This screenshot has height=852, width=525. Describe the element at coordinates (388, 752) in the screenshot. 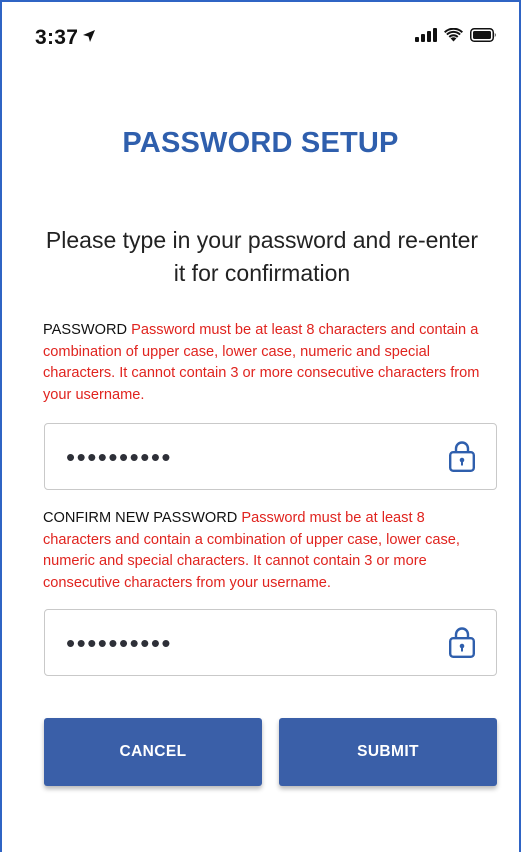

I see `submit-button: SUBMIT` at that location.